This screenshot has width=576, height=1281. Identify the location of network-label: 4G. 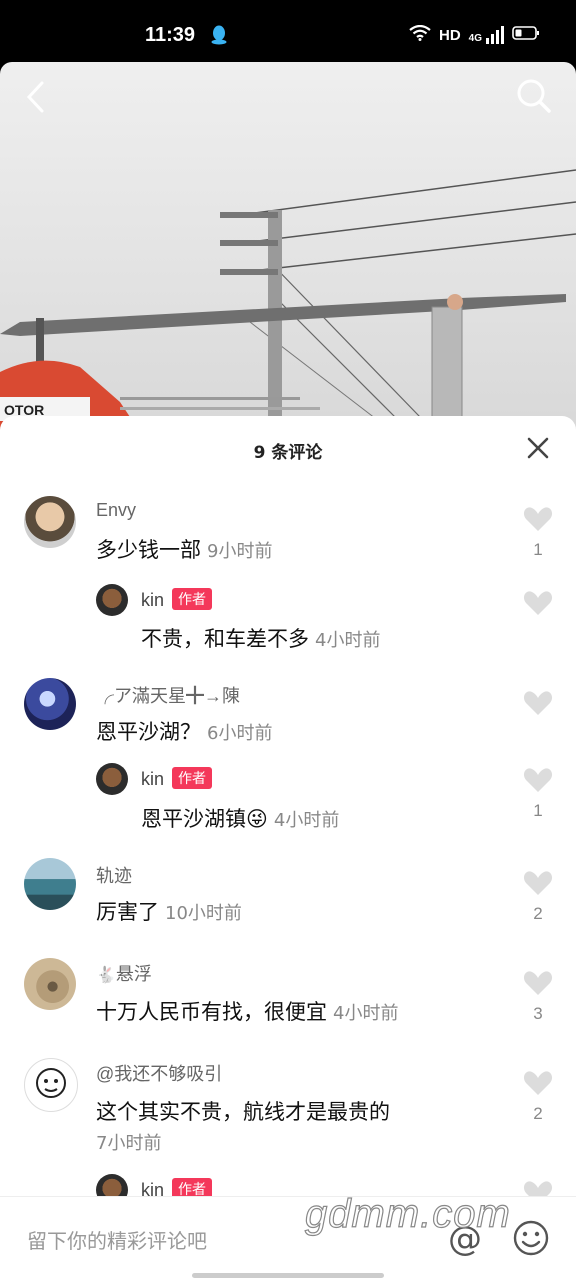
(475, 38).